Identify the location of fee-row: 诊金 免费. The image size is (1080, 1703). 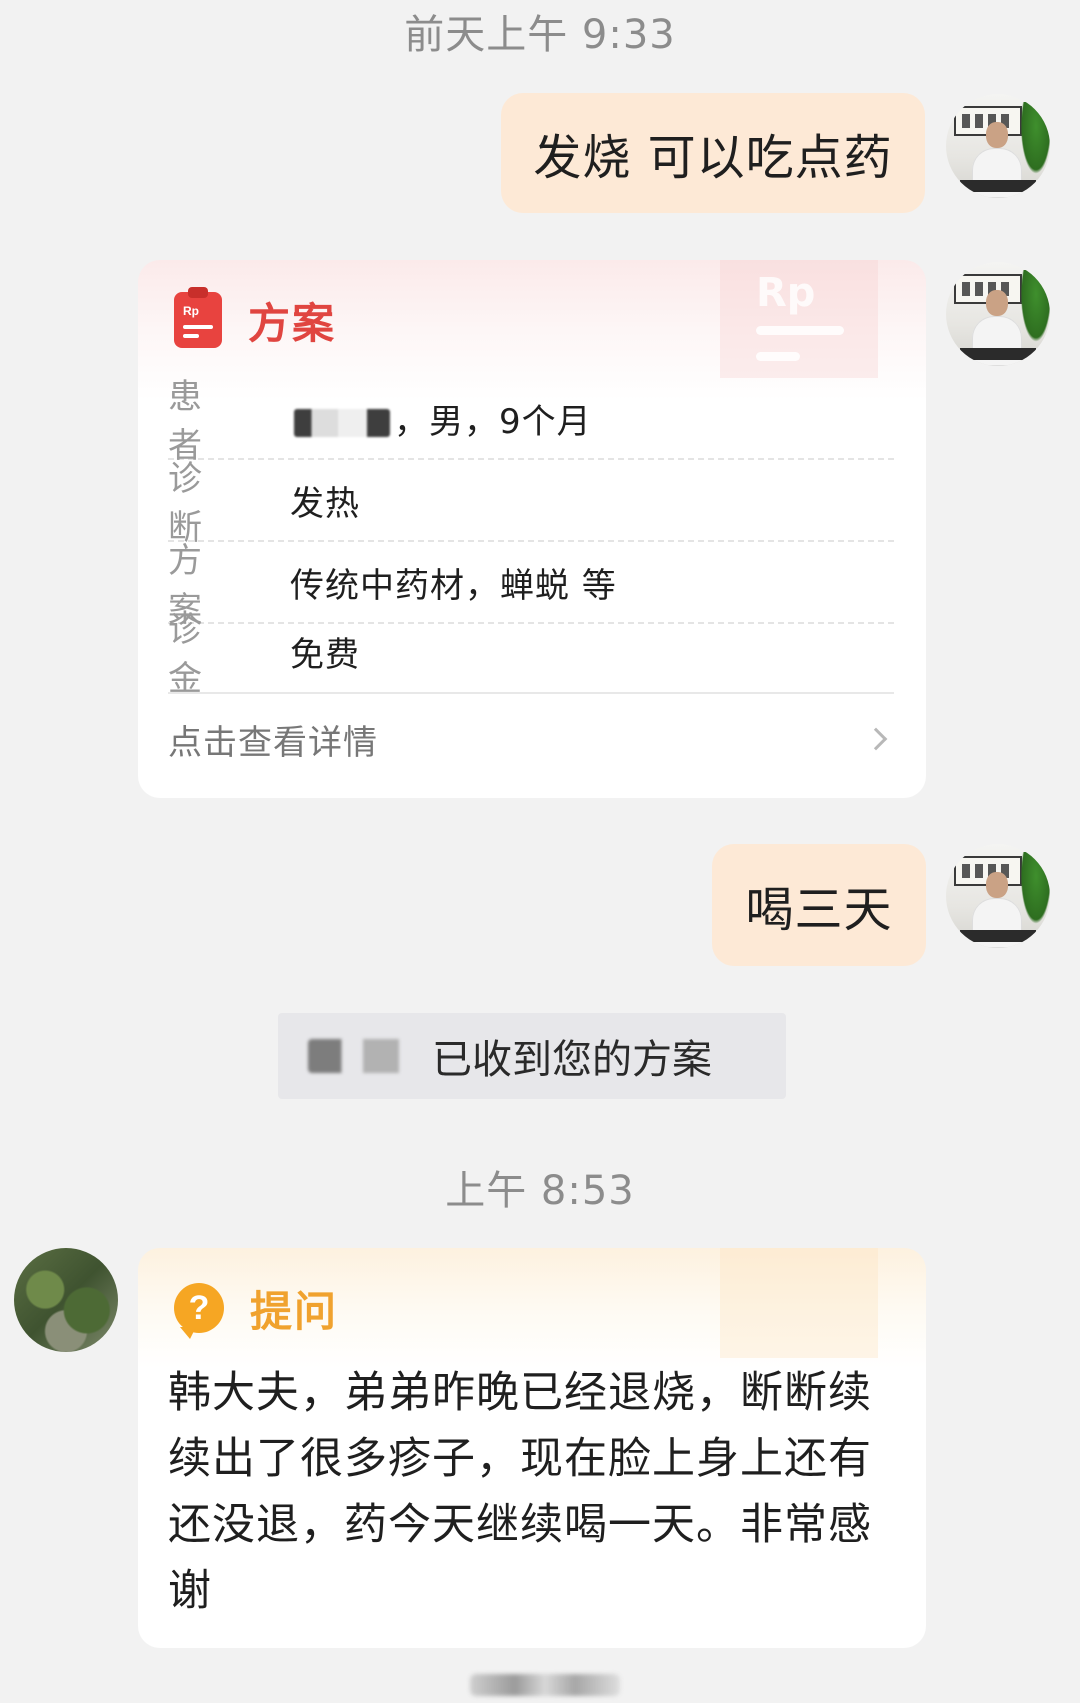
(531, 654).